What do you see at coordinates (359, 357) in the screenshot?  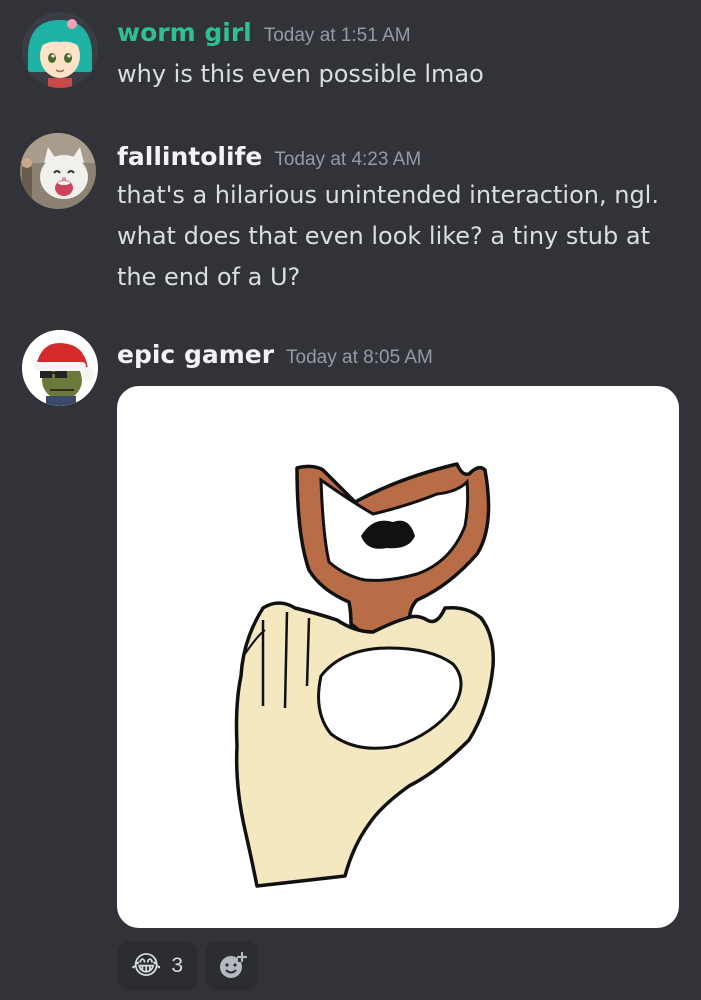 I see `timestamp: Today at 8:05 AM` at bounding box center [359, 357].